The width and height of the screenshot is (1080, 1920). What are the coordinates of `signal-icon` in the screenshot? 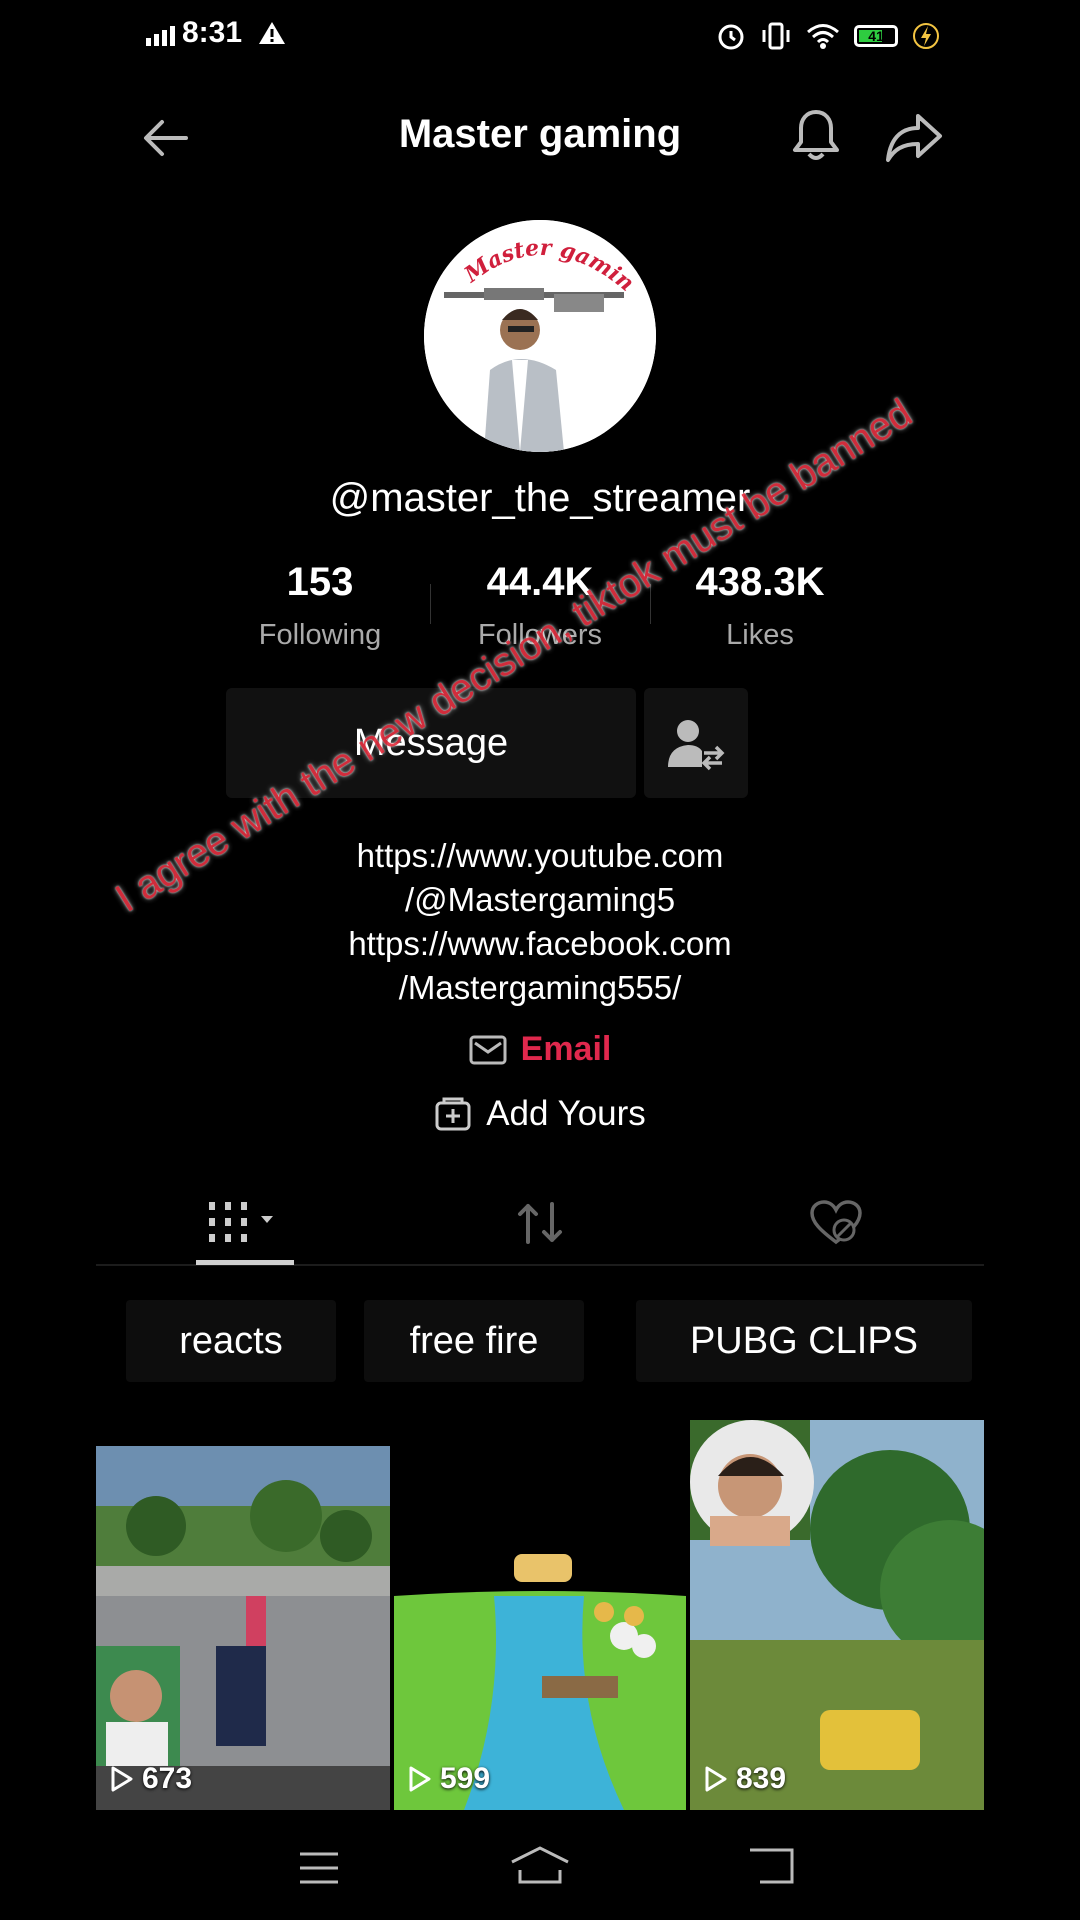 It's located at (160, 36).